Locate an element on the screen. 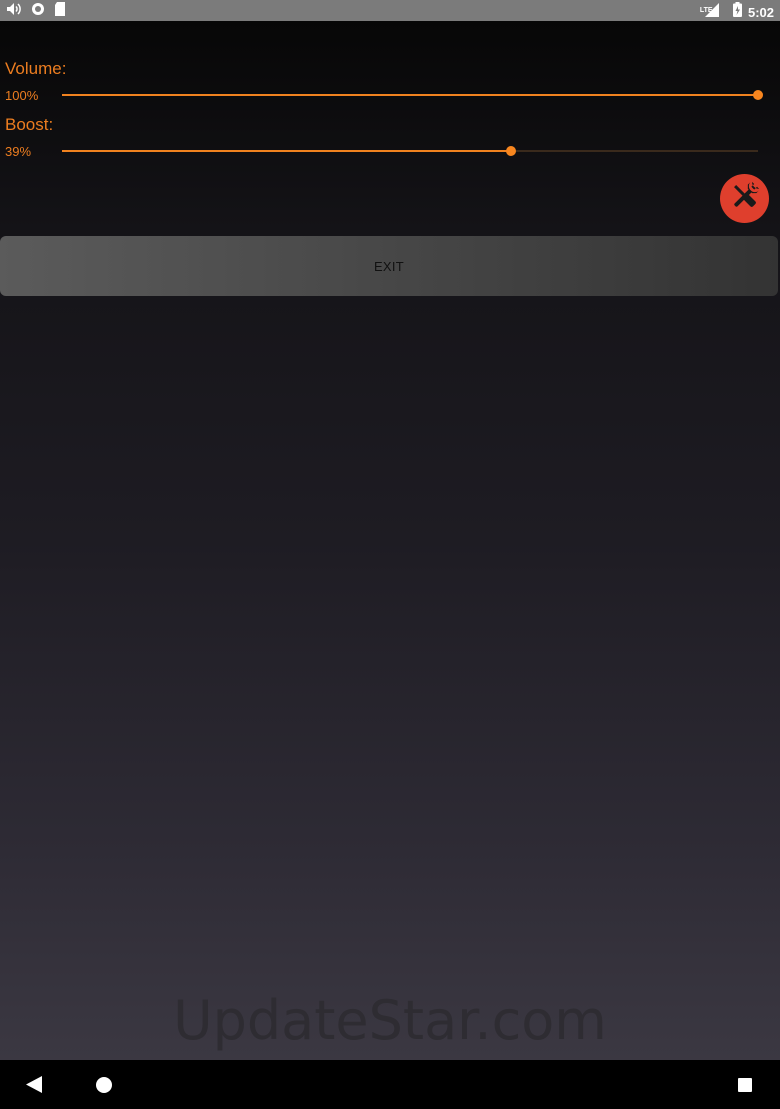 The image size is (780, 1109). volume-percent: 100% is located at coordinates (22, 95).